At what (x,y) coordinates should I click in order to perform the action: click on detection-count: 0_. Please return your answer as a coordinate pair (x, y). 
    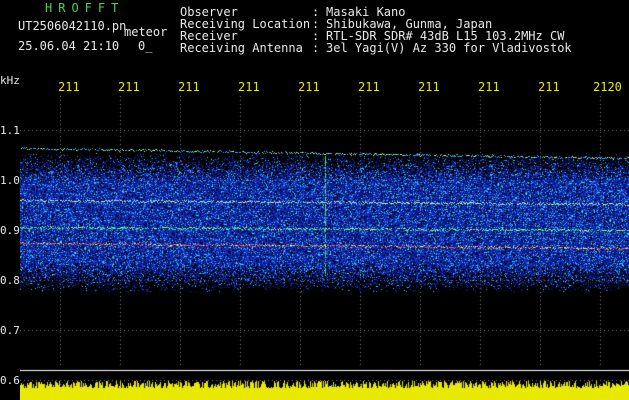
    Looking at the image, I should click on (145, 46).